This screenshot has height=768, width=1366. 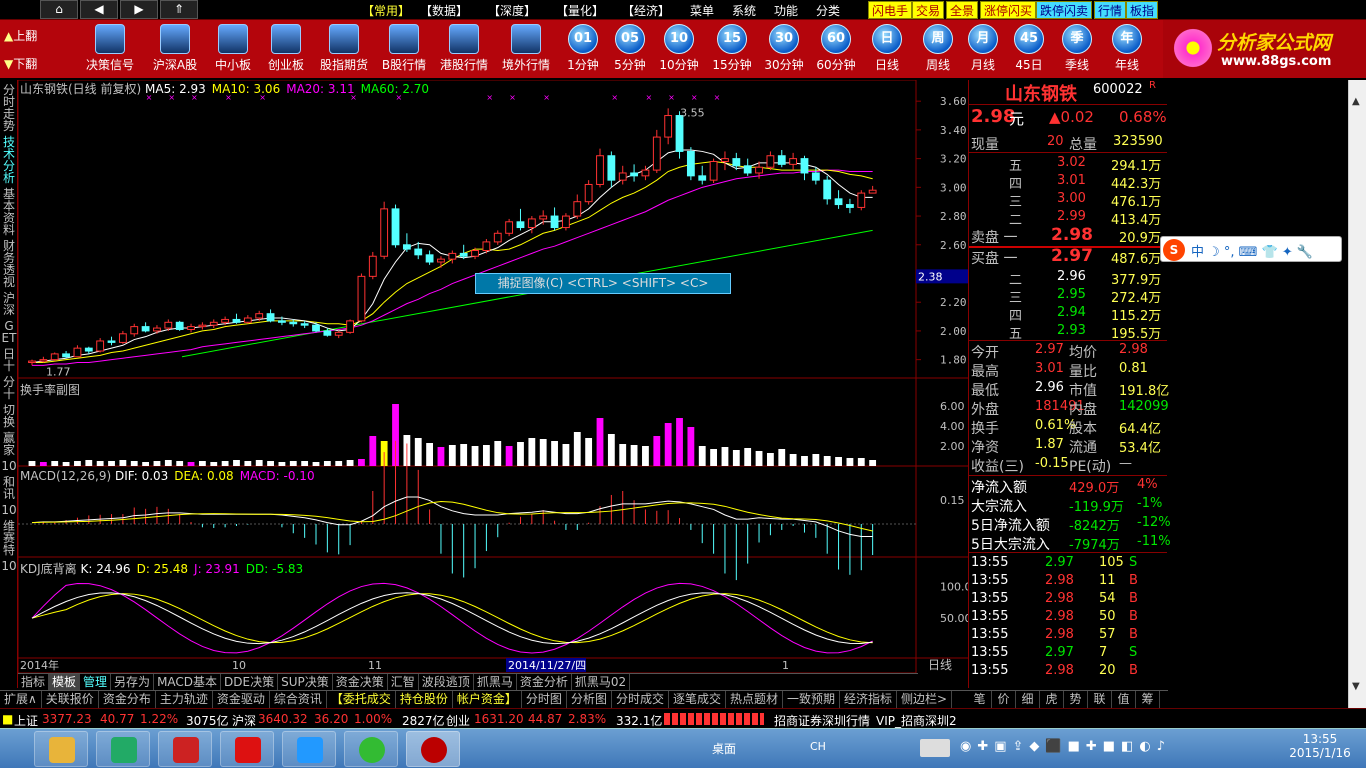 What do you see at coordinates (828, 10) in the screenshot?
I see `menu-item-8: 分类` at bounding box center [828, 10].